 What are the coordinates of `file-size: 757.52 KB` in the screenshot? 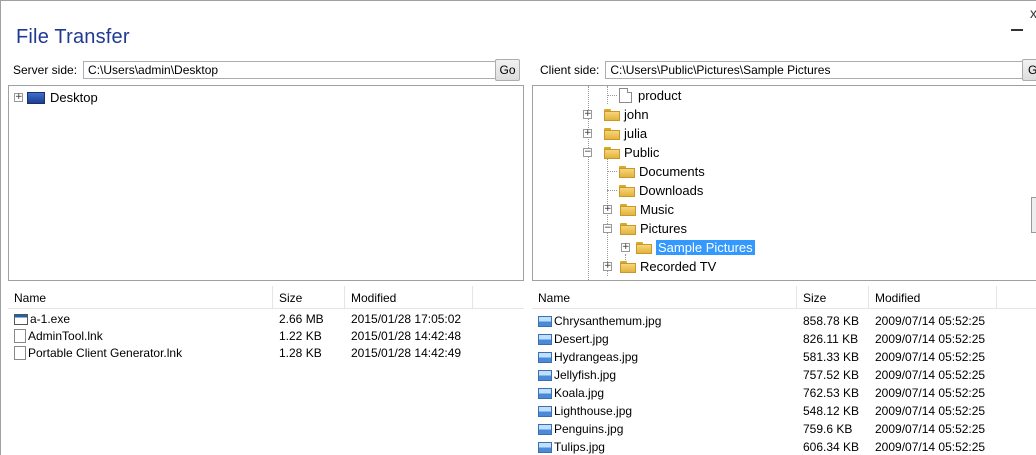 It's located at (831, 375).